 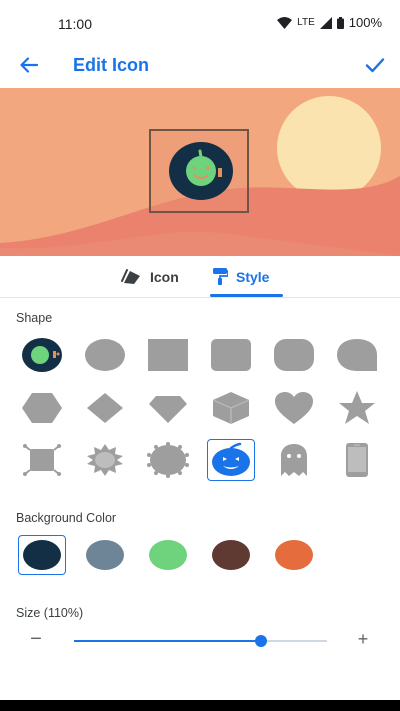 I want to click on tab-icon-label: Icon, so click(x=164, y=277).